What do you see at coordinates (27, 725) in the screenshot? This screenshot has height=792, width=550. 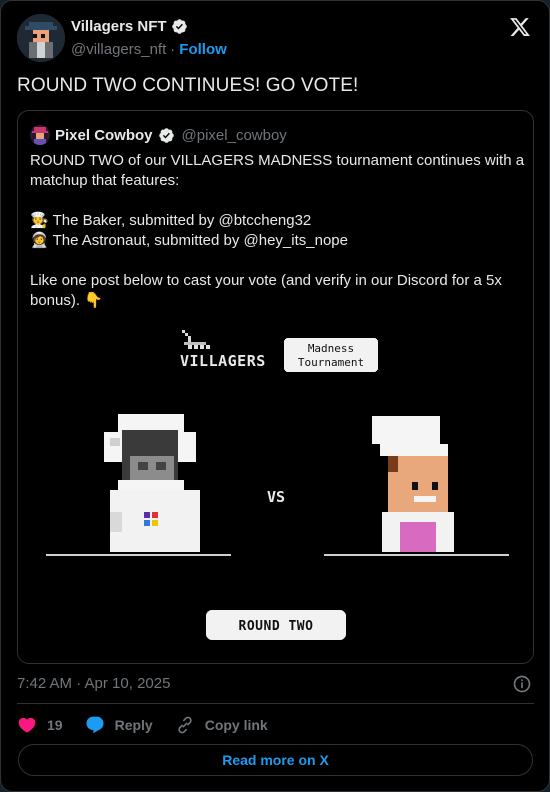 I see `heart-icon` at bounding box center [27, 725].